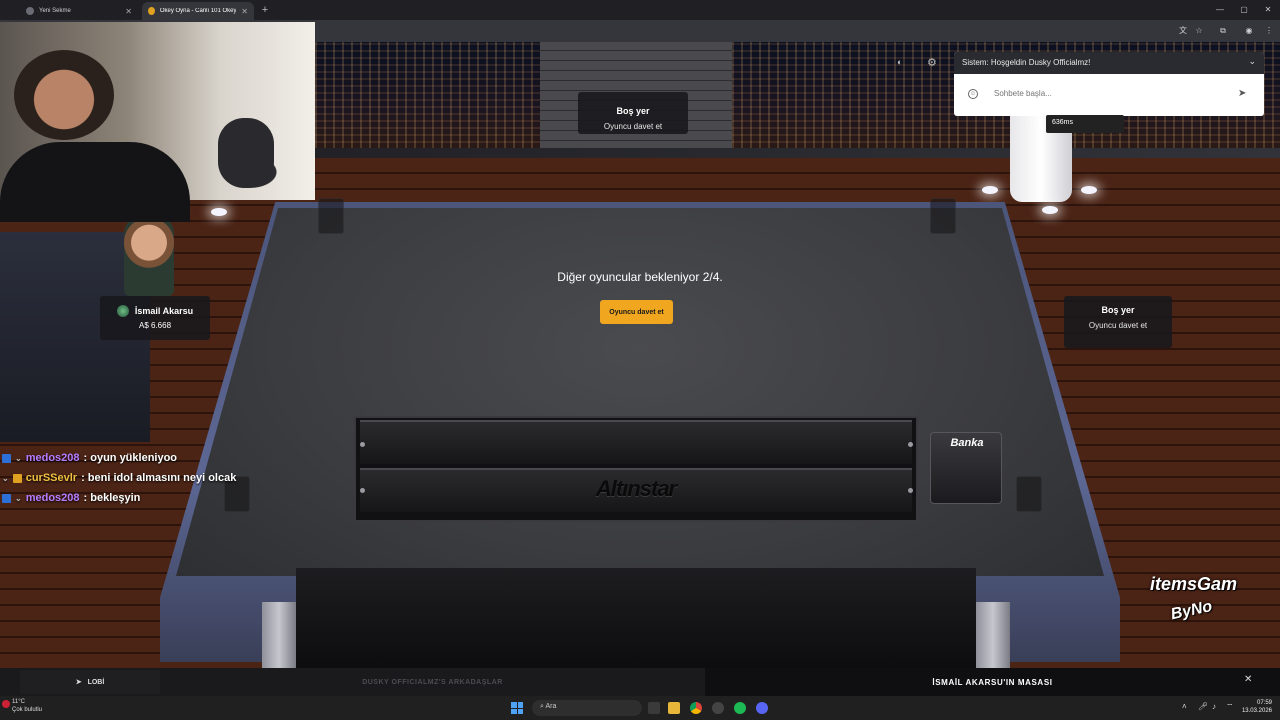 The width and height of the screenshot is (1280, 720). I want to click on chat-username: curSSevlr, so click(51, 478).